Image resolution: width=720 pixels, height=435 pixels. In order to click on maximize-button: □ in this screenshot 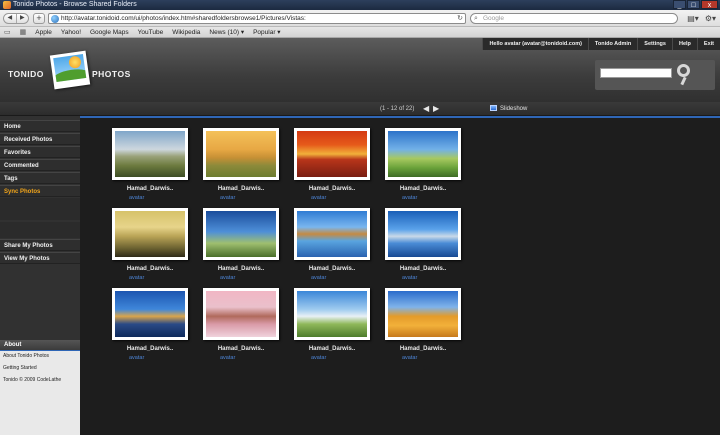, I will do `click(693, 4)`.